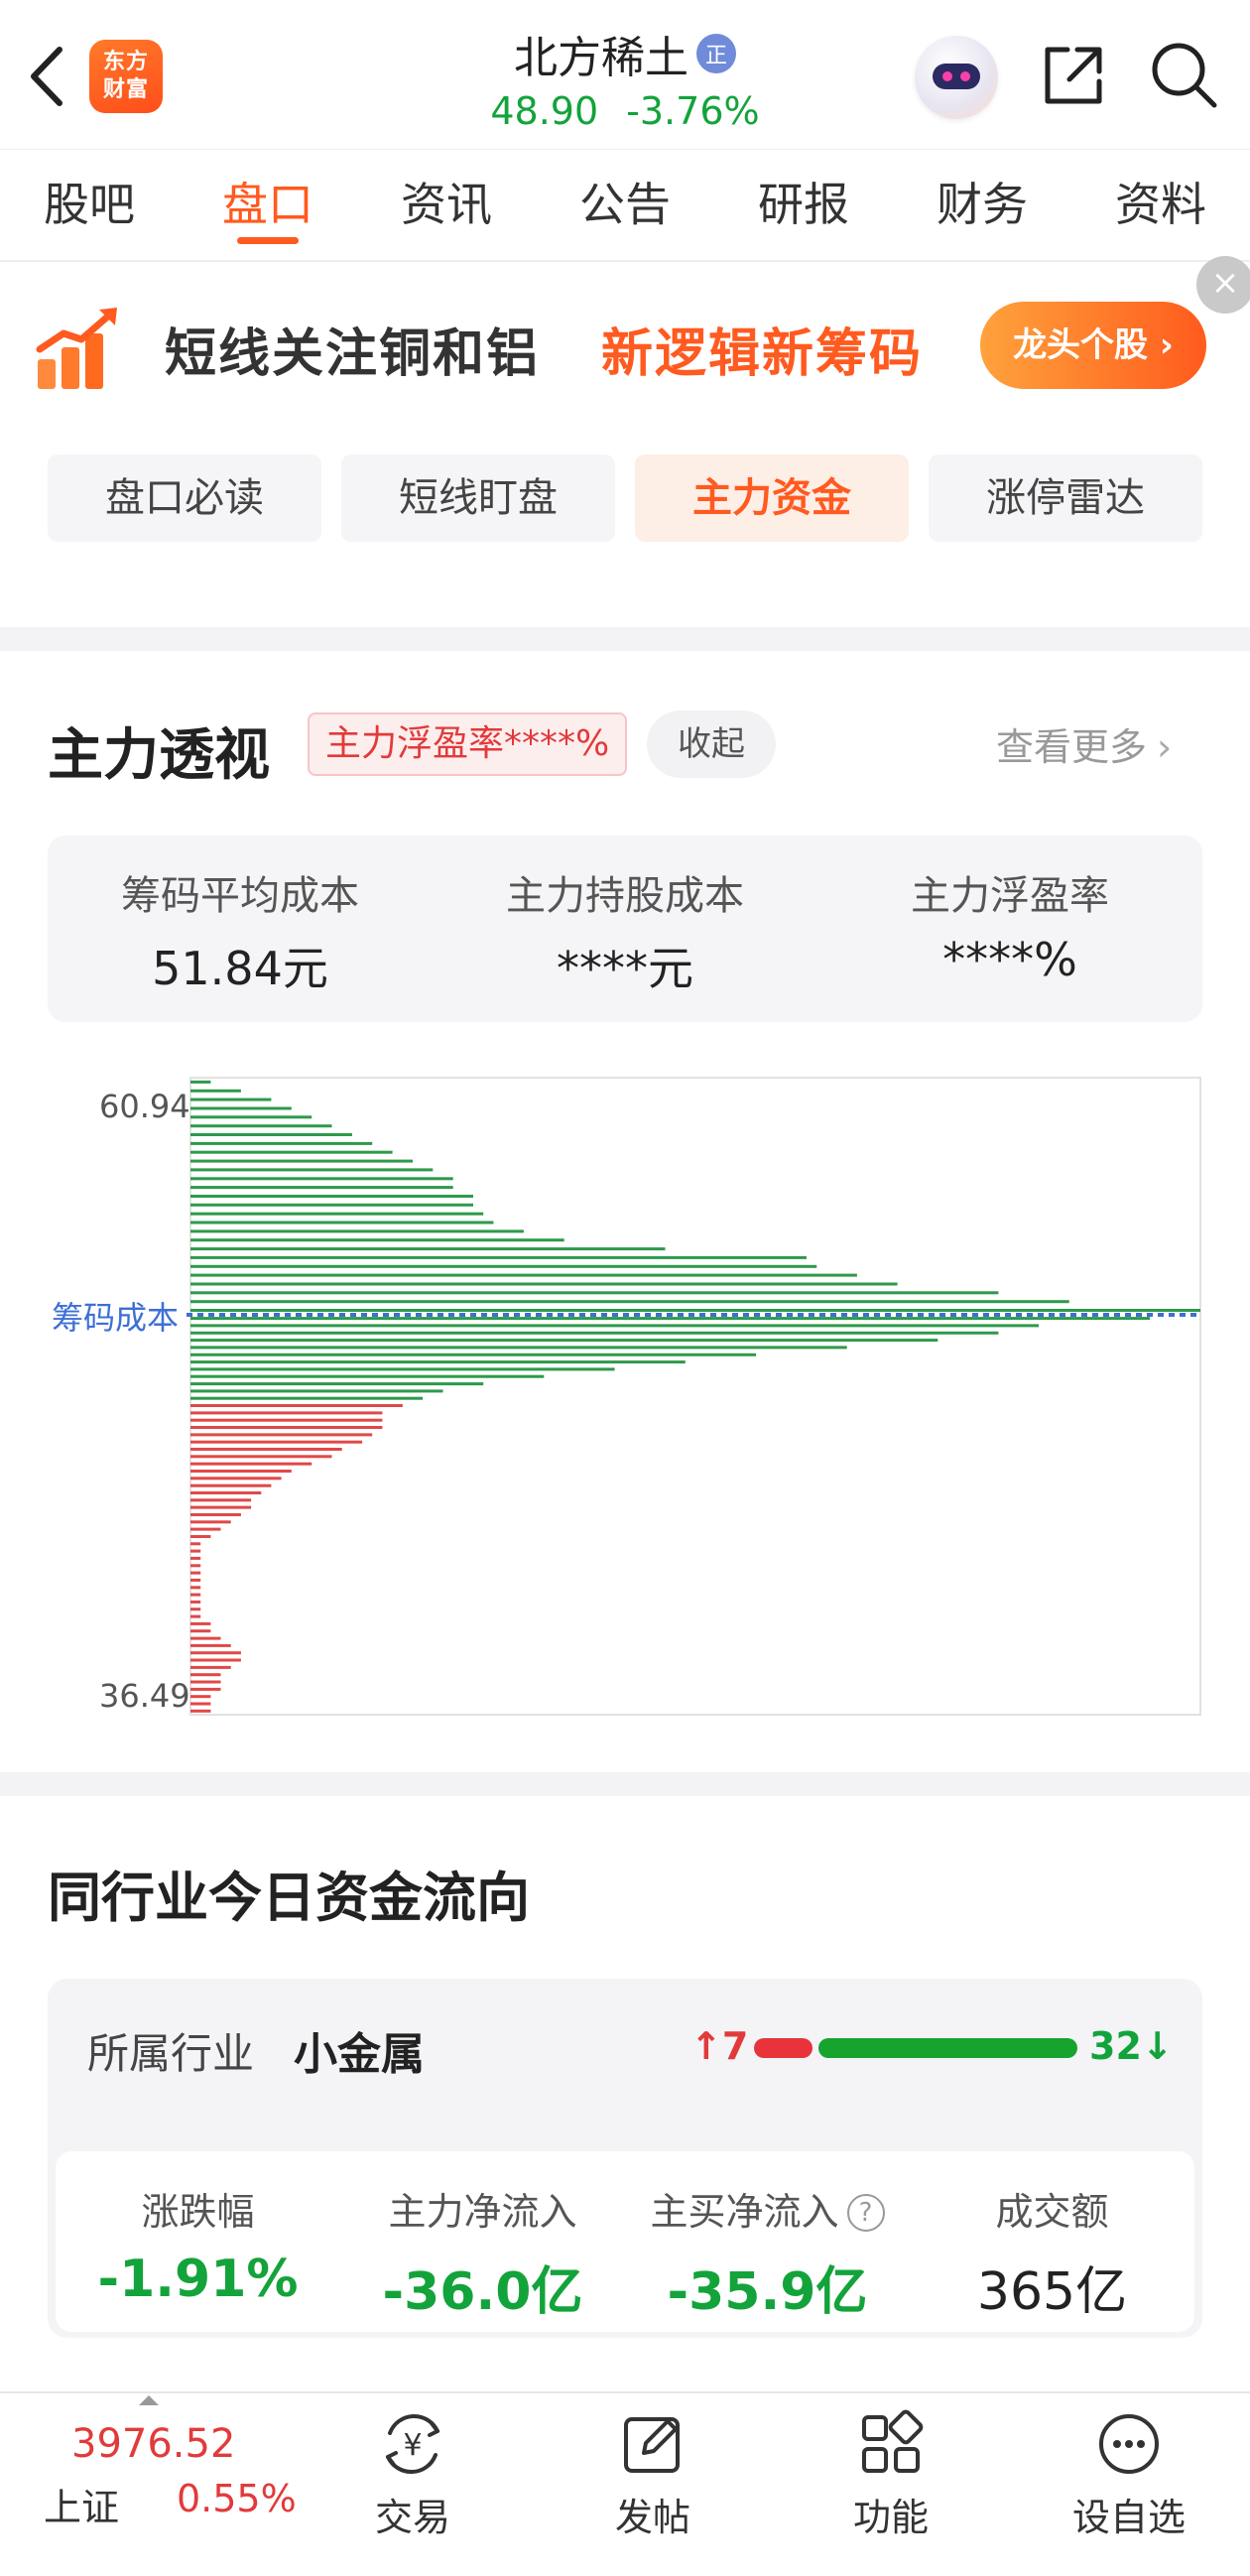 The width and height of the screenshot is (1250, 2576). What do you see at coordinates (772, 498) in the screenshot?
I see `subtab-main-funds: 主力资金` at bounding box center [772, 498].